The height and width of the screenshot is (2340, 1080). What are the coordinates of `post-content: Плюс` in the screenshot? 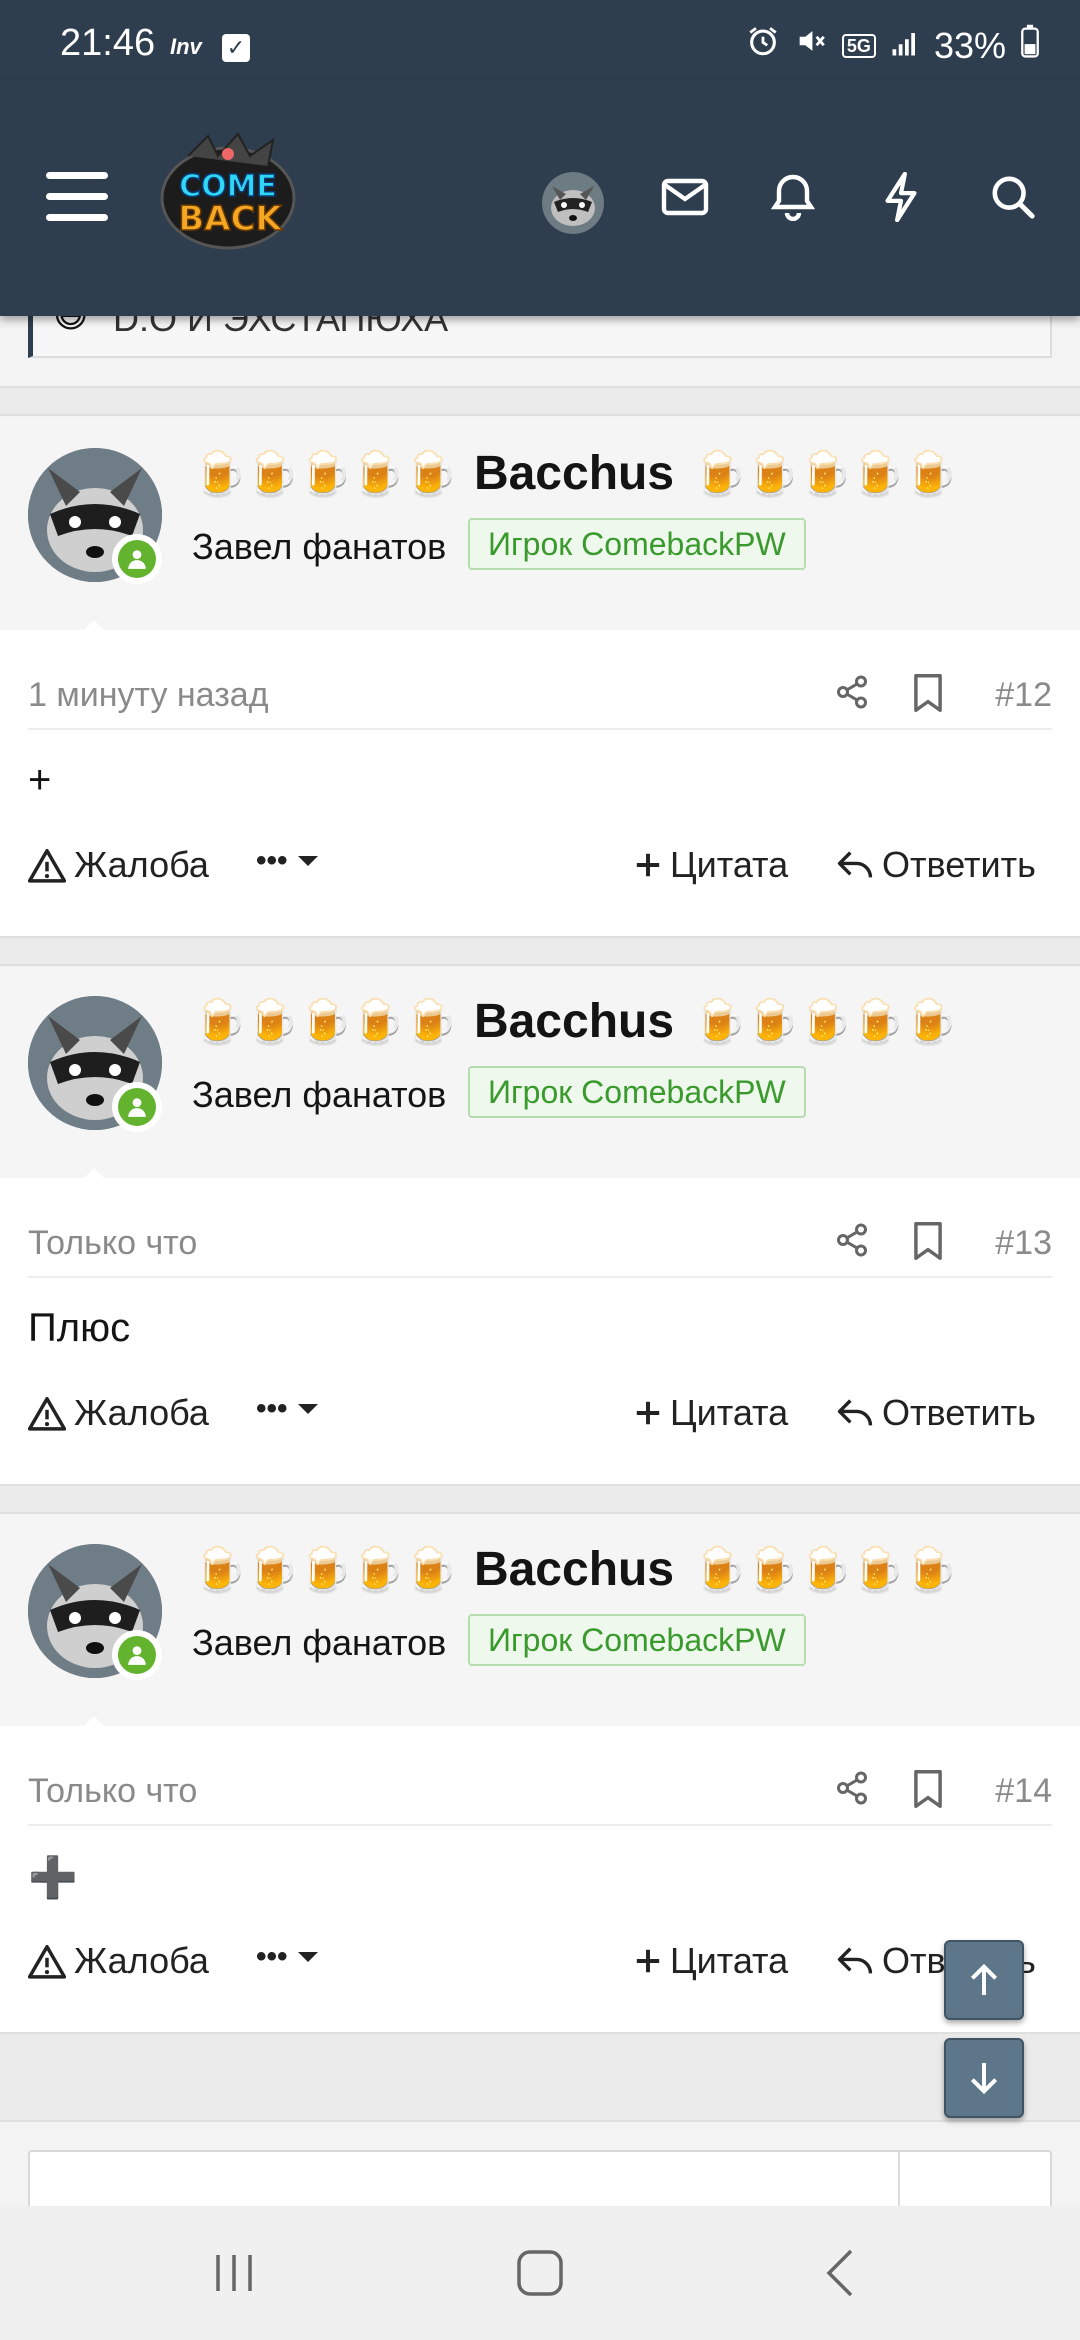 It's located at (79, 1328).